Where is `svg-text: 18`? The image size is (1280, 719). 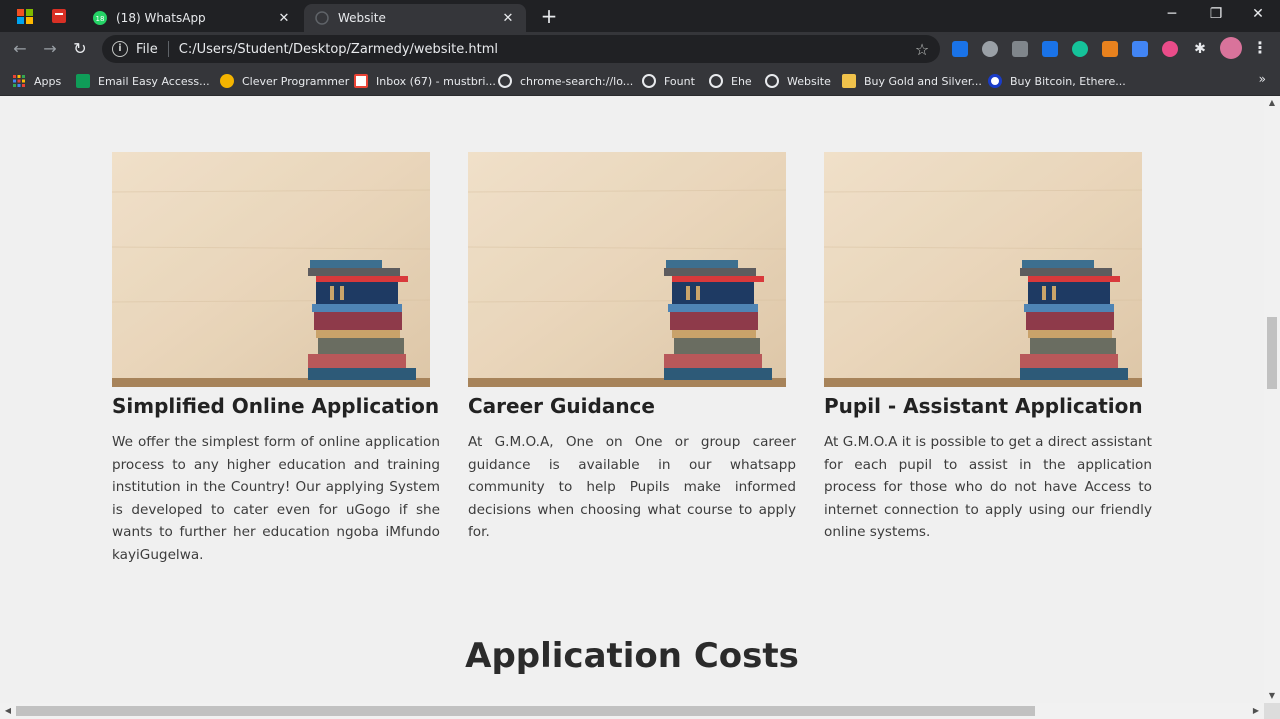 svg-text: 18 is located at coordinates (100, 19).